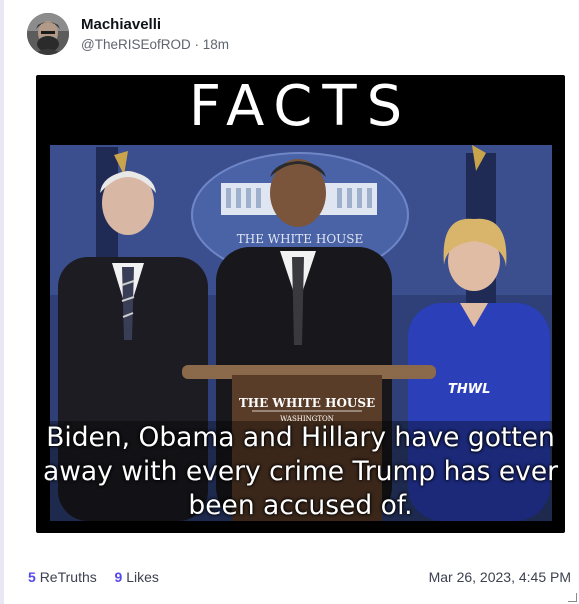 The width and height of the screenshot is (579, 604). What do you see at coordinates (136, 44) in the screenshot?
I see `author-handle: @TheRISEofROD` at bounding box center [136, 44].